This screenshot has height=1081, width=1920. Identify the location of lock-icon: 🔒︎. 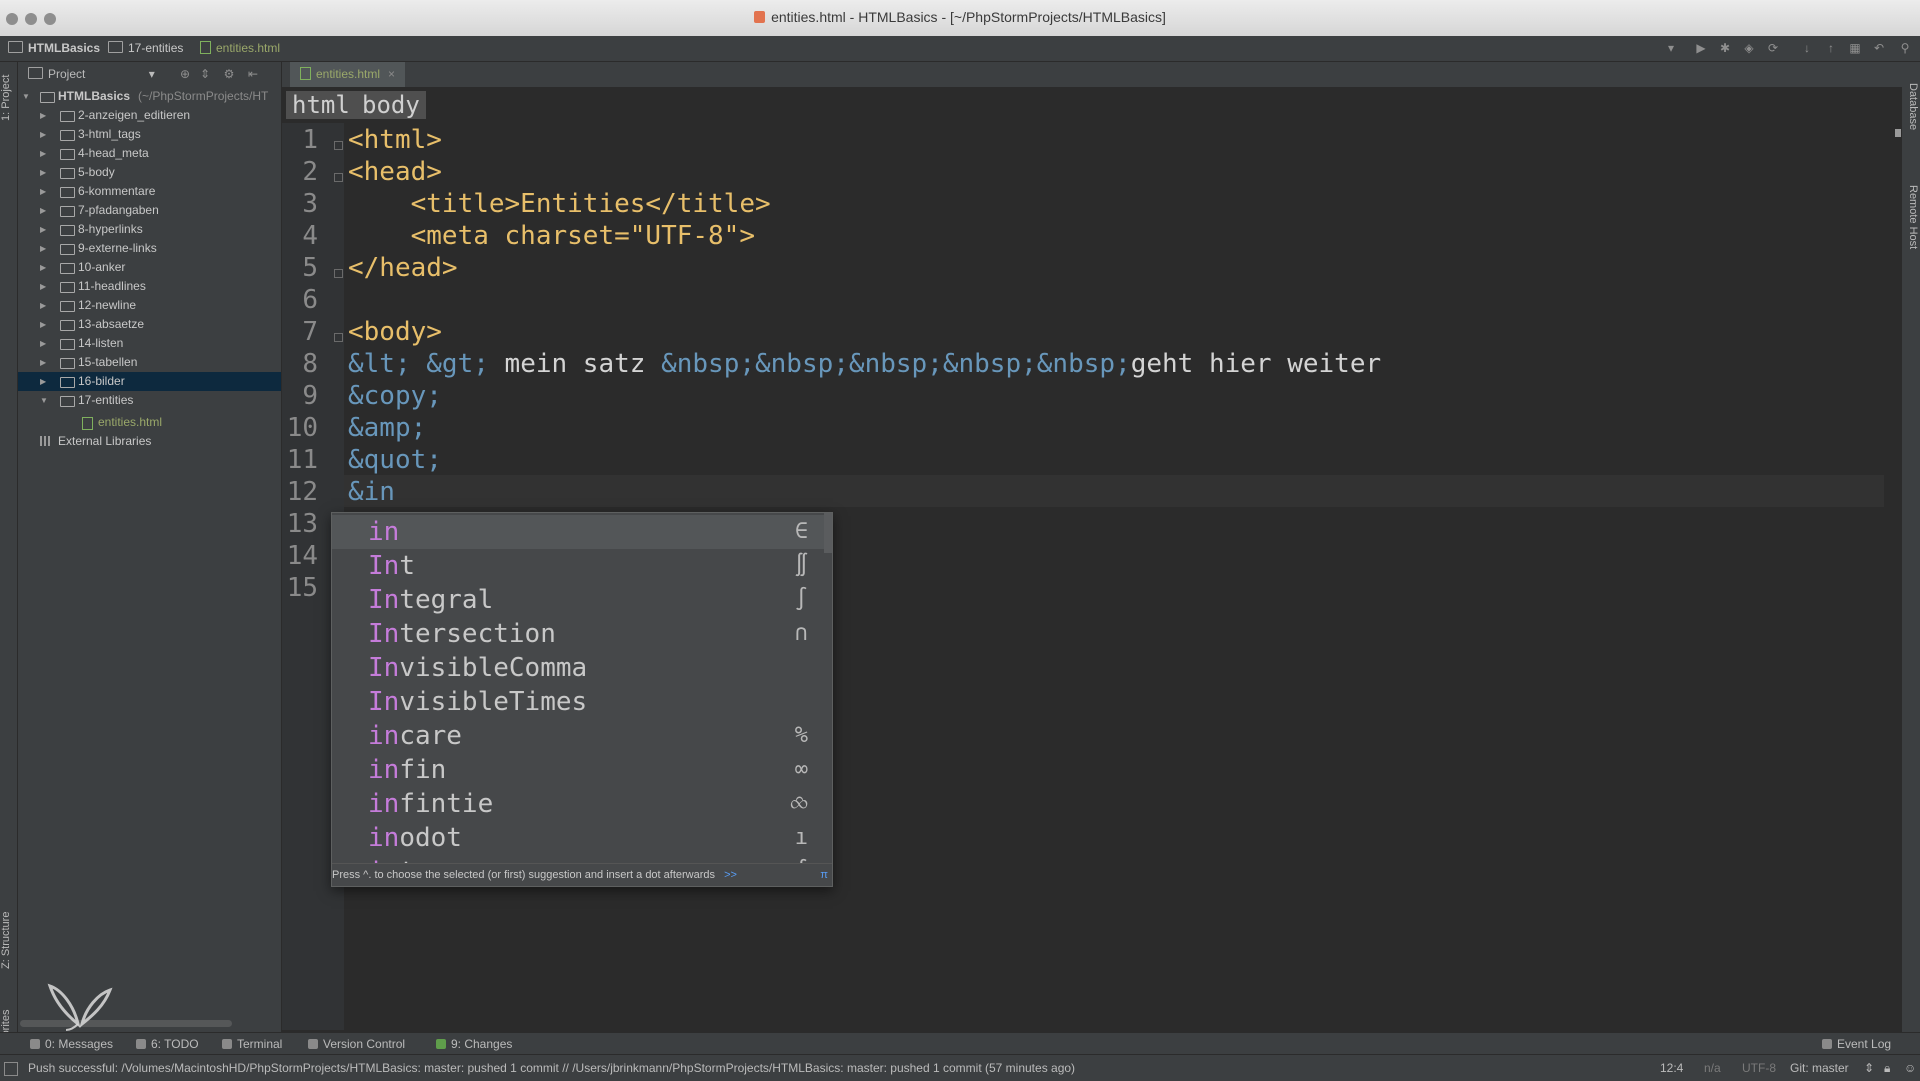
(1887, 1068).